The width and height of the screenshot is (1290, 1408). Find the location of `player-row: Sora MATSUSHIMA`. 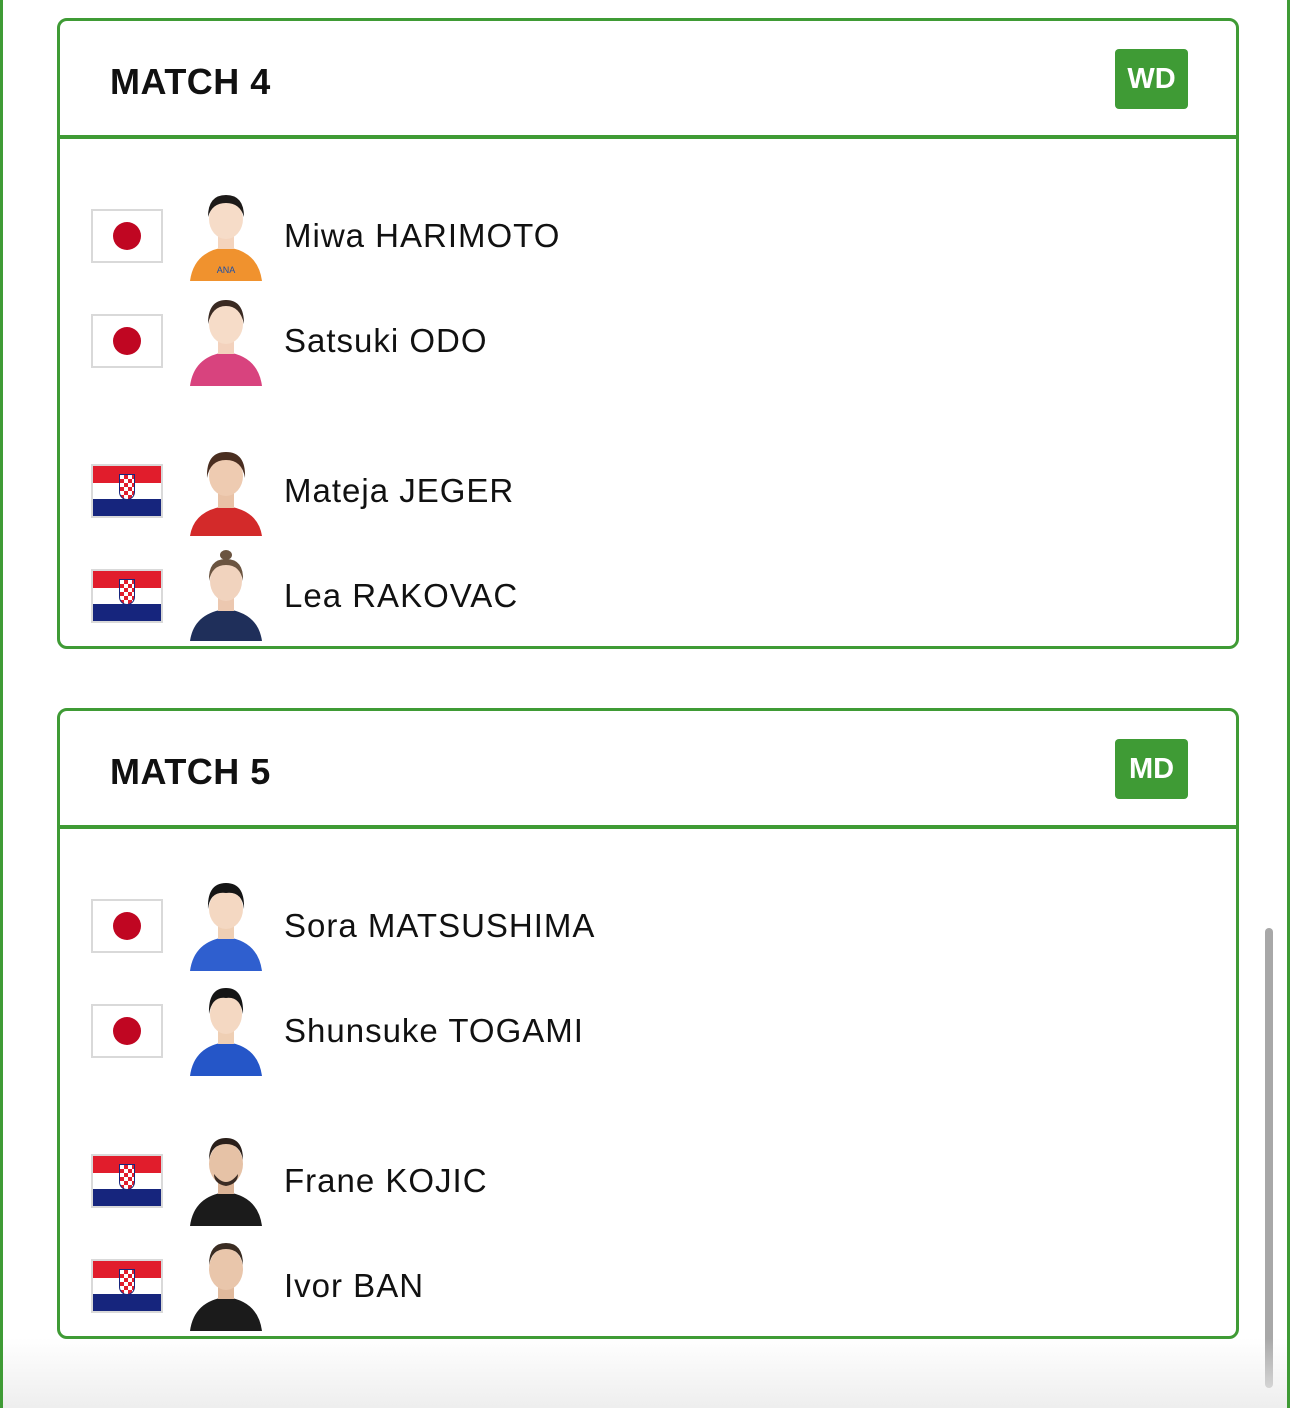

player-row: Sora MATSUSHIMA is located at coordinates (648, 927).